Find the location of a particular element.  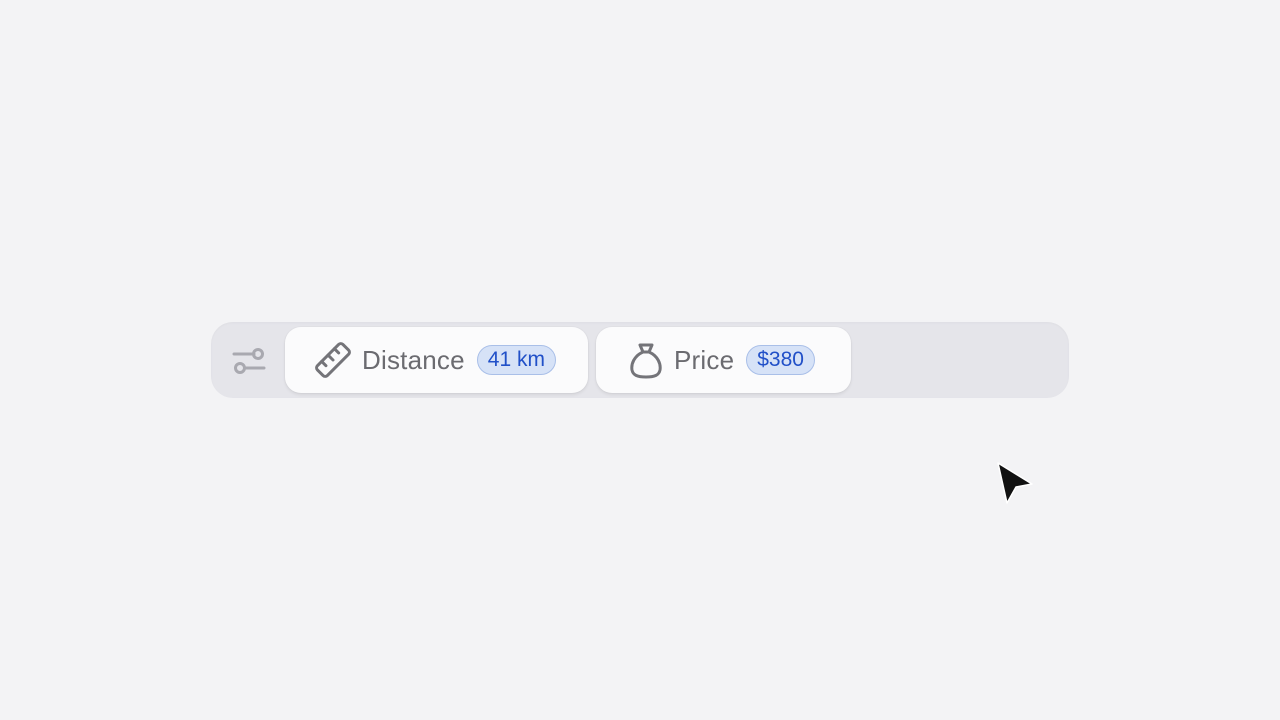

chip-value-badge: 41 km is located at coordinates (516, 360).